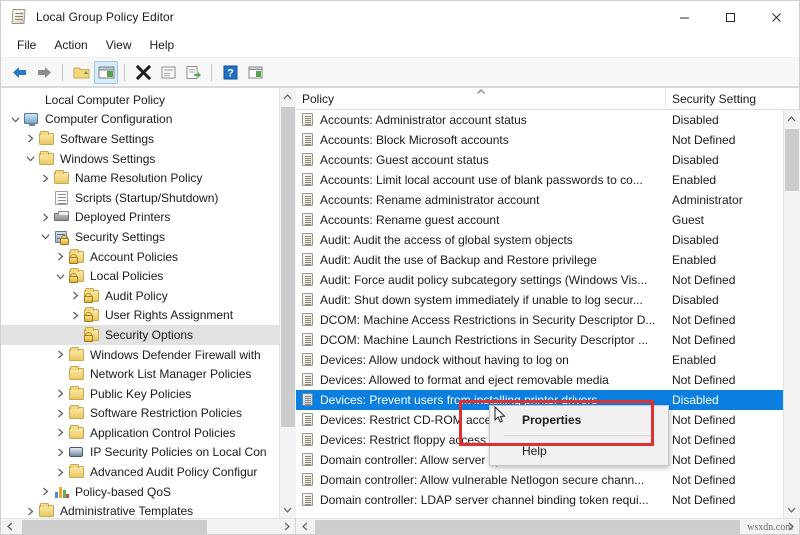 Image resolution: width=800 pixels, height=535 pixels. What do you see at coordinates (255, 72) in the screenshot?
I see `show-hide-pane-icon` at bounding box center [255, 72].